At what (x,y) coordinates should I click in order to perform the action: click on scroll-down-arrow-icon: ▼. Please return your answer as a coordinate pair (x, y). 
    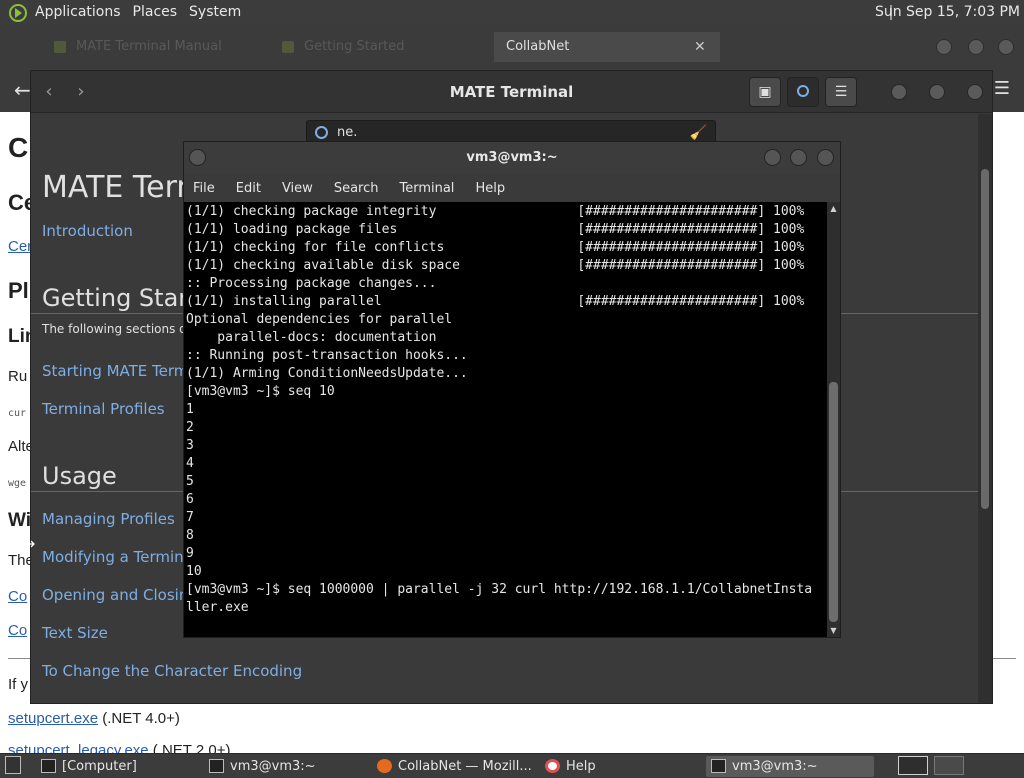
    Looking at the image, I should click on (833, 630).